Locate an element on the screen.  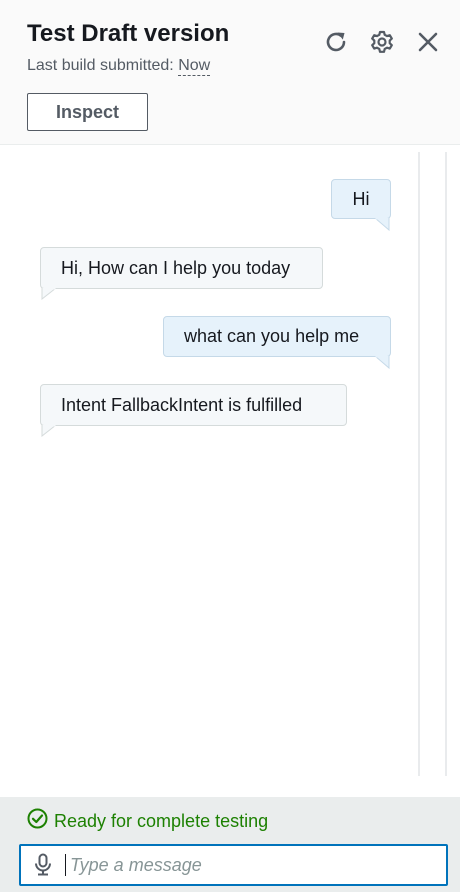
refresh-icon is located at coordinates (336, 42).